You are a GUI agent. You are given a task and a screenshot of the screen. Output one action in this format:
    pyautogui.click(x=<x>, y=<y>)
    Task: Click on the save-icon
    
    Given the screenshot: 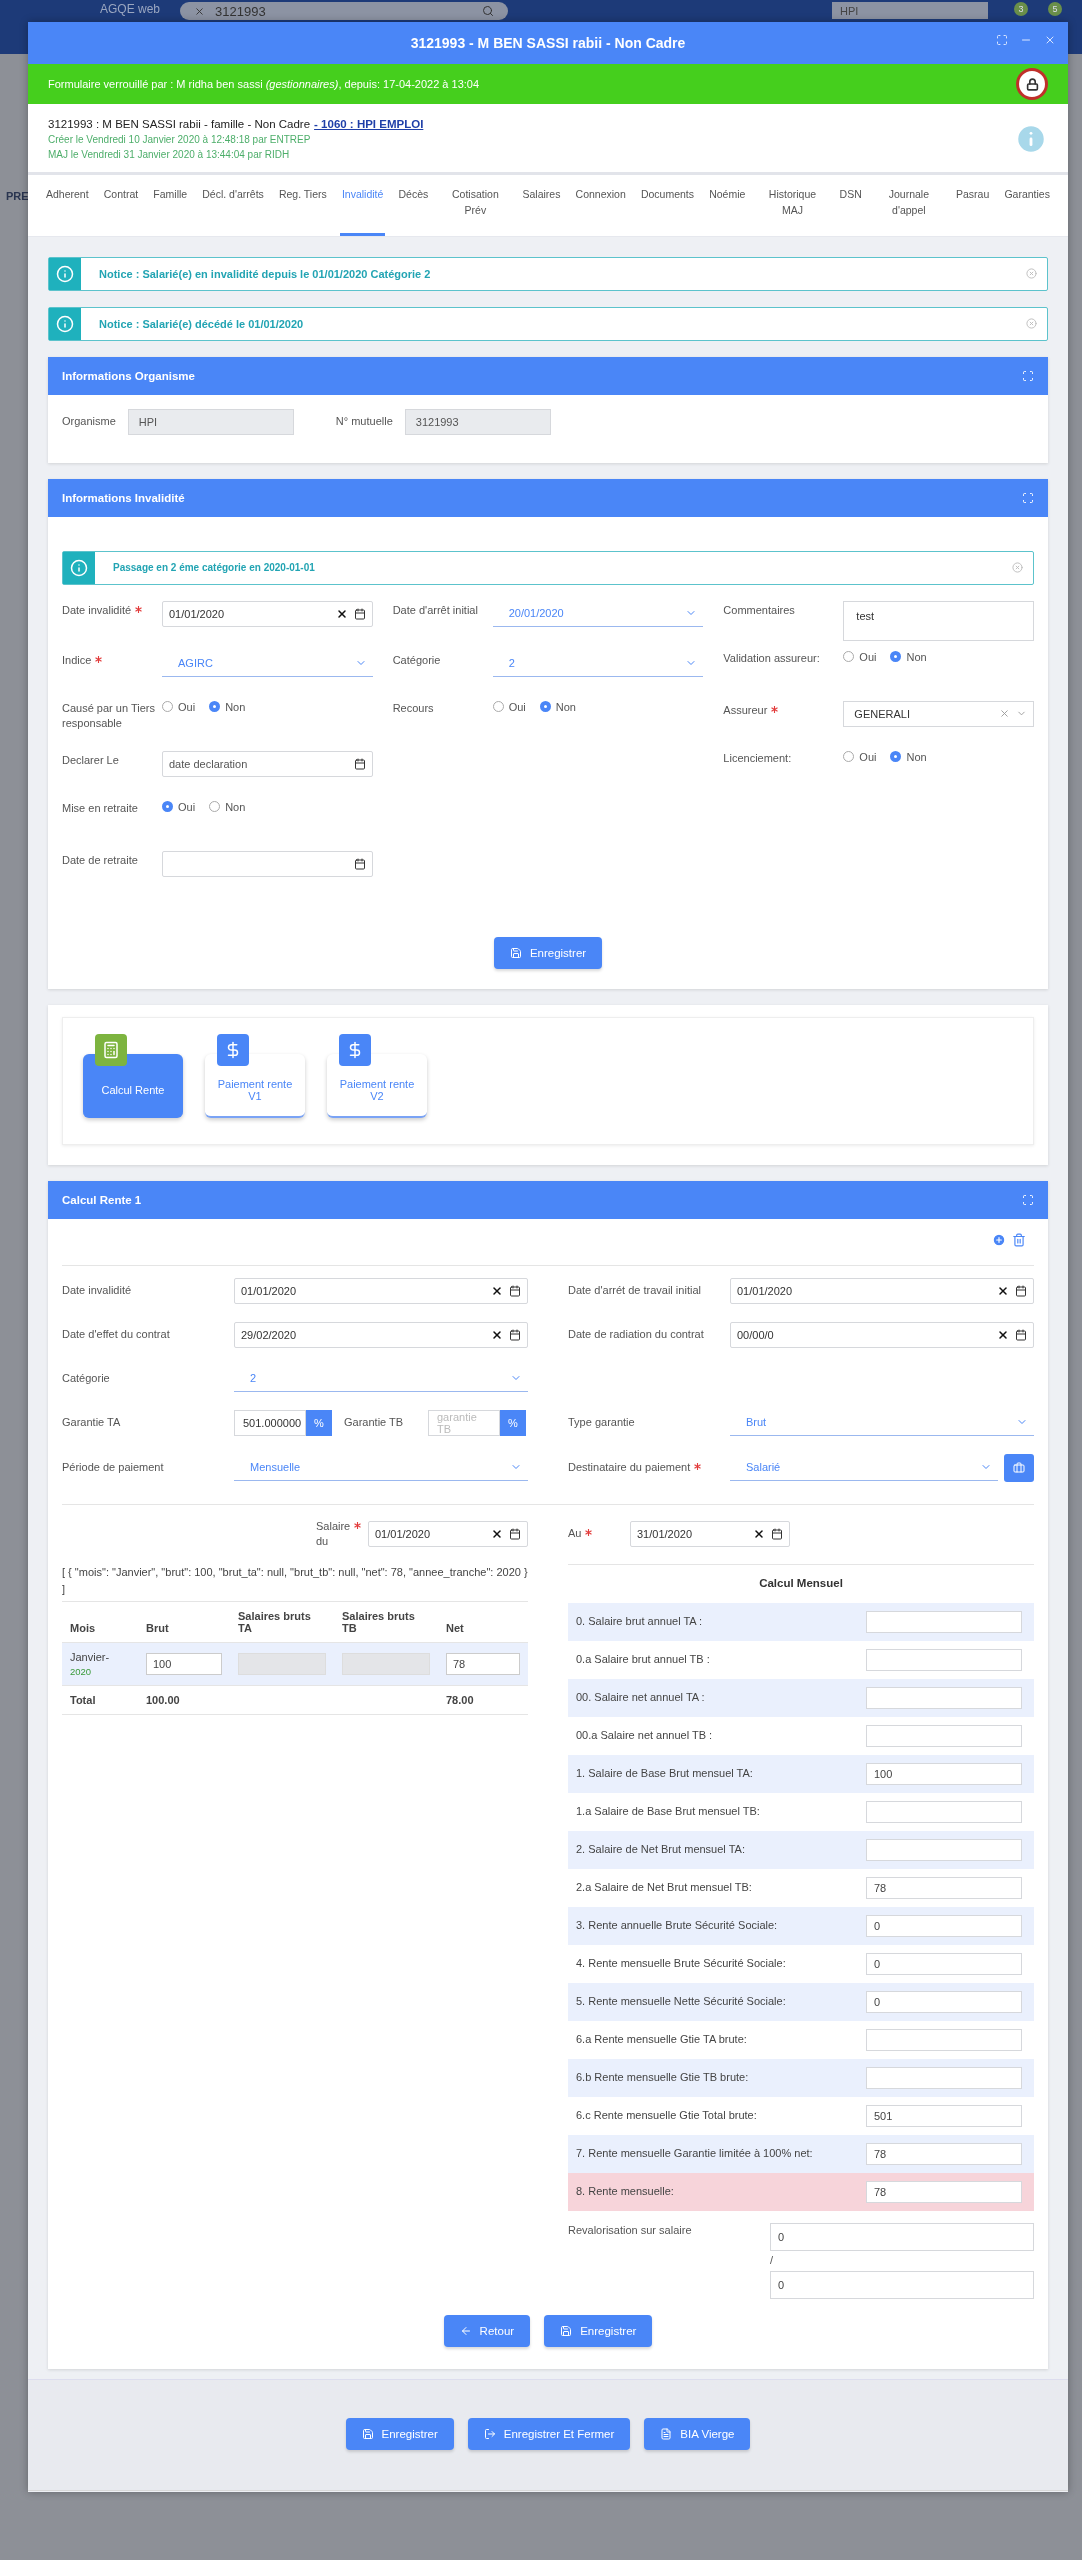 What is the action you would take?
    pyautogui.click(x=367, y=2434)
    